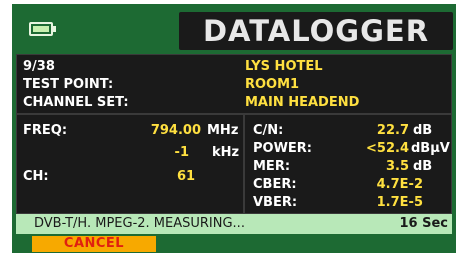 This screenshot has height=254, width=462. Describe the element at coordinates (39, 66) in the screenshot. I see `record-index: 9/38` at that location.